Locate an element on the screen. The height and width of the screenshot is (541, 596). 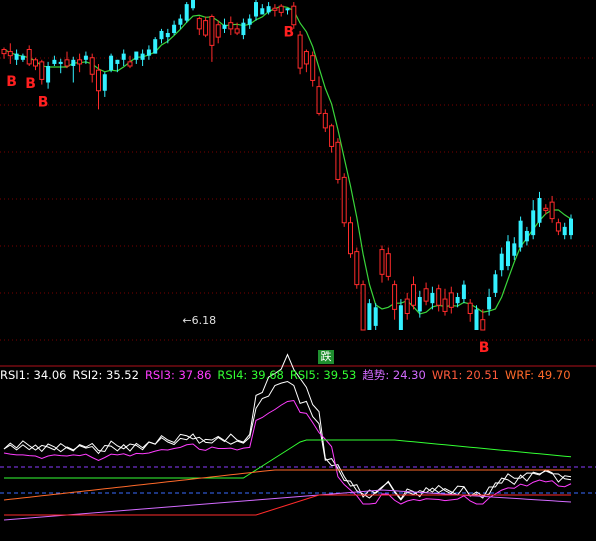
legend-value: 49.70 is located at coordinates (554, 375).